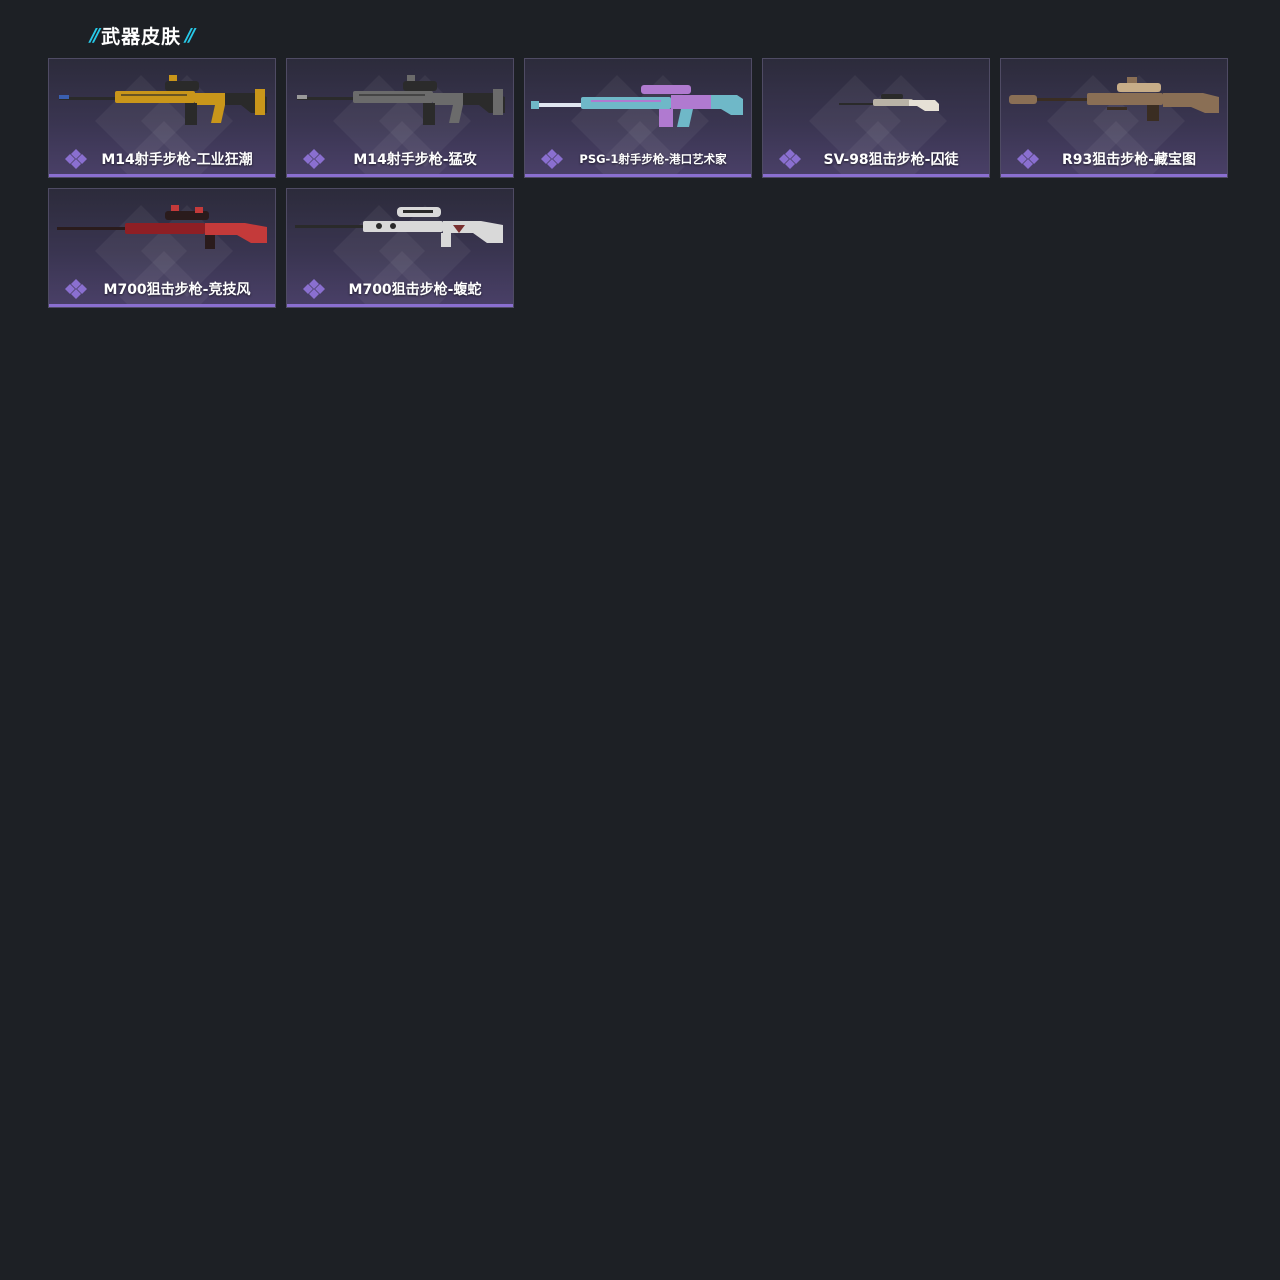 The height and width of the screenshot is (1280, 1280). I want to click on card-footer: SV-98狙击步枪-囚徒, so click(876, 159).